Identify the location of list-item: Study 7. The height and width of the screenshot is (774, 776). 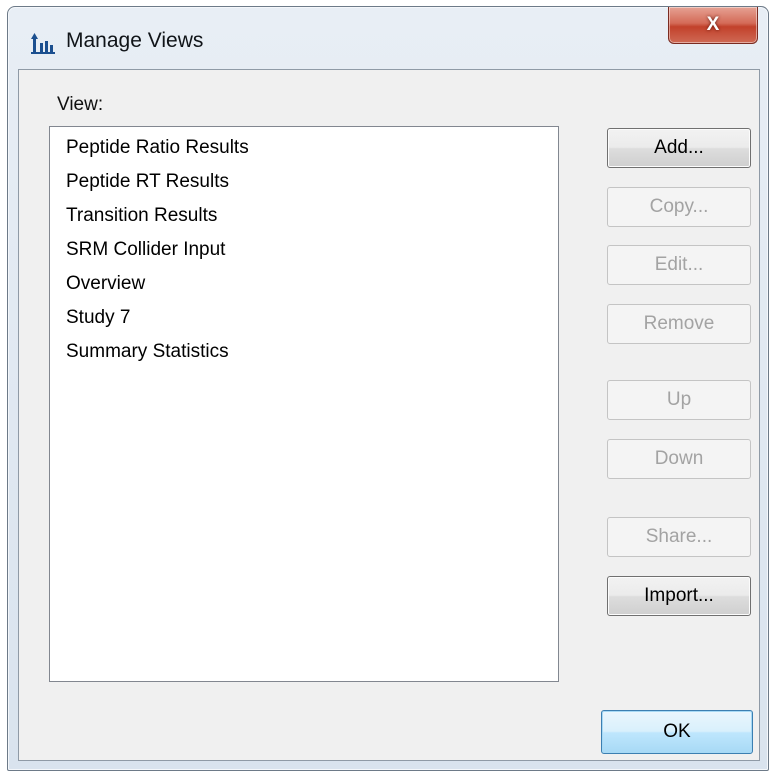
(98, 318).